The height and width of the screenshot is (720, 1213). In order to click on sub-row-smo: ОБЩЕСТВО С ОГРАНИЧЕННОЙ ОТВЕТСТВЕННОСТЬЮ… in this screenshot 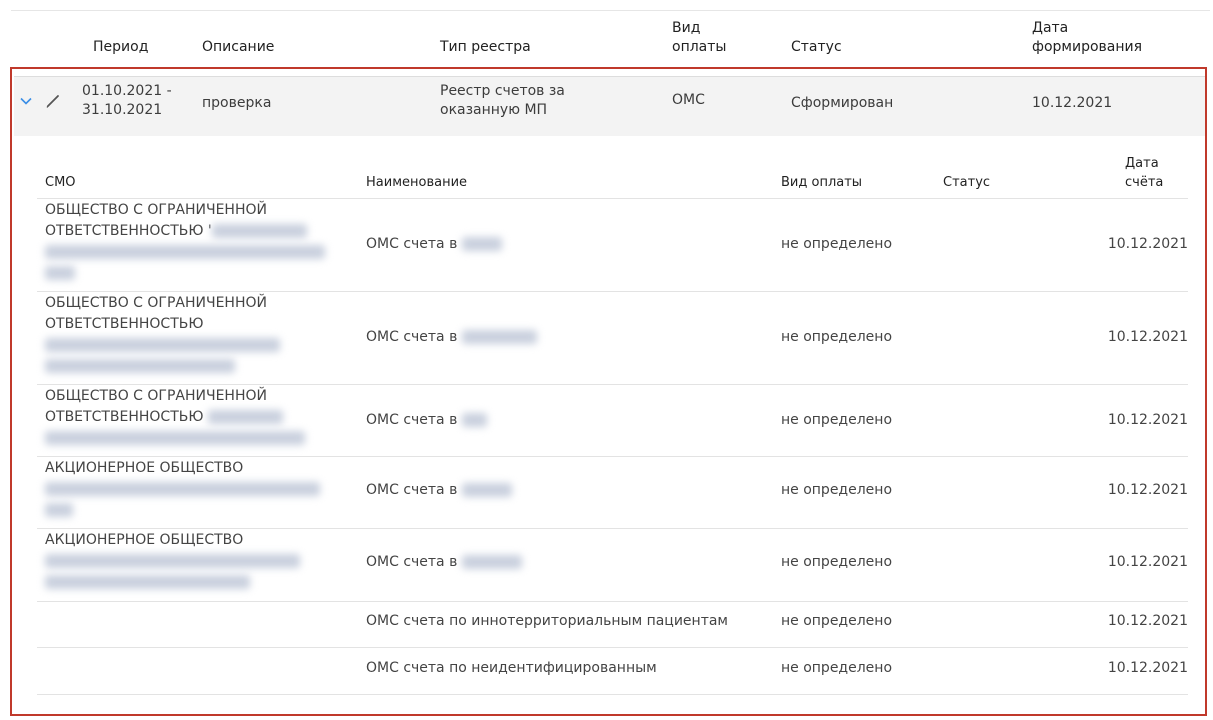, I will do `click(190, 242)`.